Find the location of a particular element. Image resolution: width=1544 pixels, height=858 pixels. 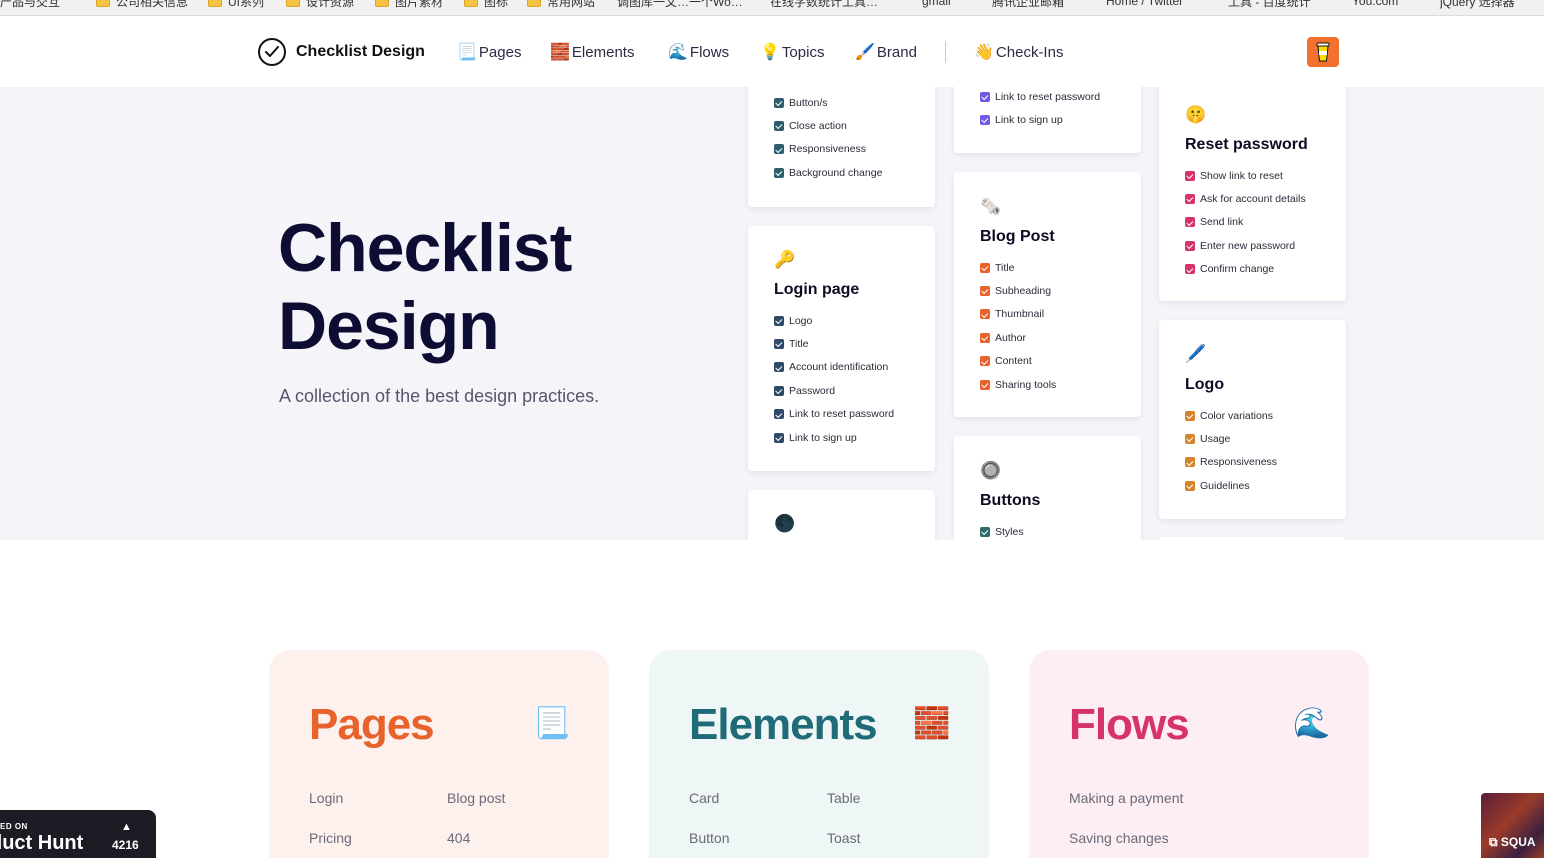

nav-link-pages: 📃 Pages is located at coordinates (489, 52).